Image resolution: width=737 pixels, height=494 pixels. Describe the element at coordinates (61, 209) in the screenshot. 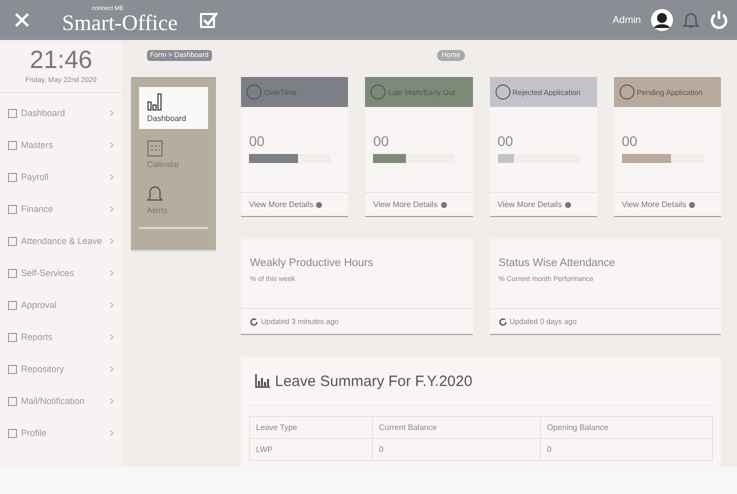

I see `sidebar-item: Finance` at that location.